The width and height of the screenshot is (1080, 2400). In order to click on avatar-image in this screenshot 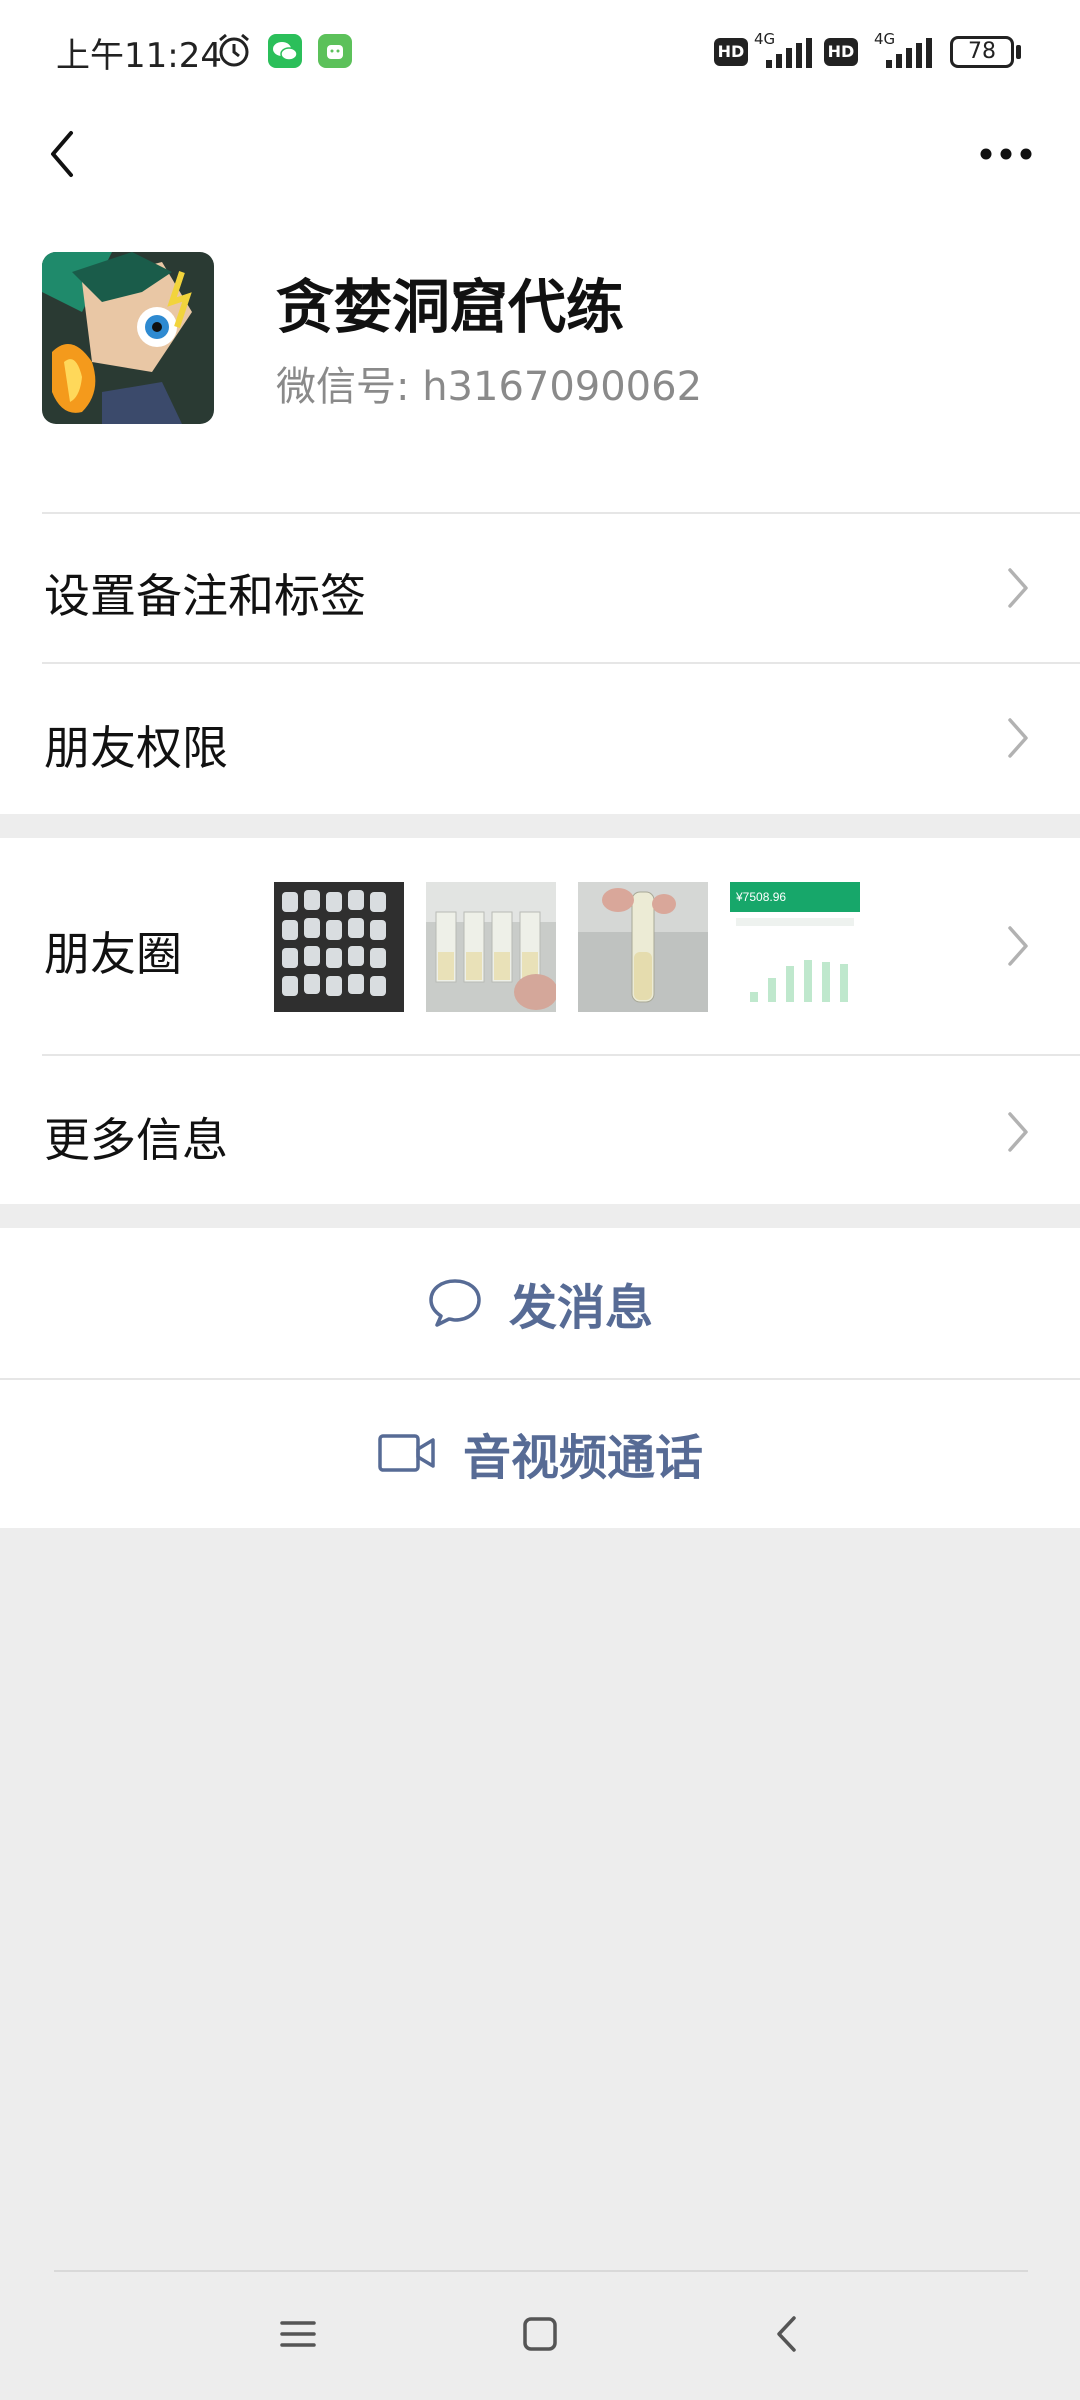, I will do `click(128, 338)`.